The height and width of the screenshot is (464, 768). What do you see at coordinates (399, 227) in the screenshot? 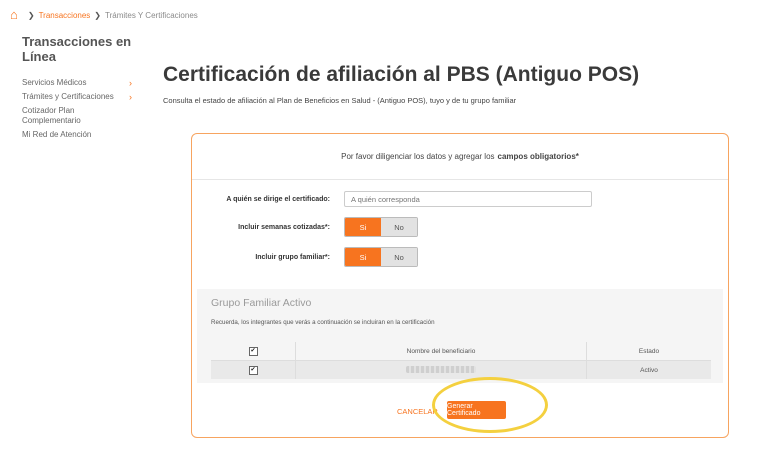
I see `weeks-no-button: No` at bounding box center [399, 227].